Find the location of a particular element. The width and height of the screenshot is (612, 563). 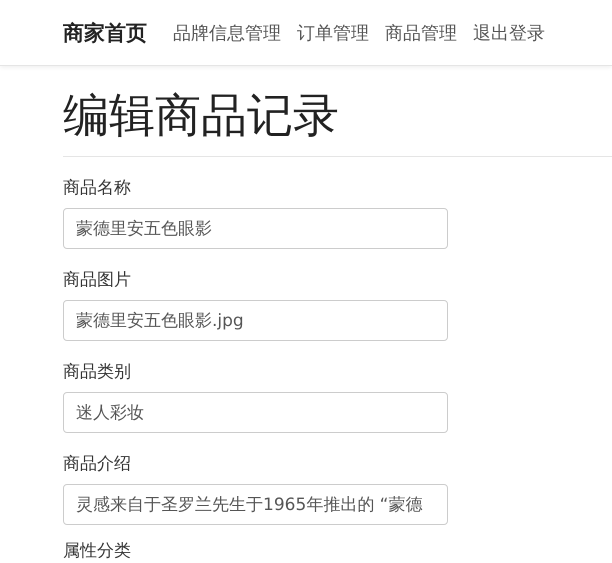

input-field: 蒙德里安五色眼影 is located at coordinates (255, 228).